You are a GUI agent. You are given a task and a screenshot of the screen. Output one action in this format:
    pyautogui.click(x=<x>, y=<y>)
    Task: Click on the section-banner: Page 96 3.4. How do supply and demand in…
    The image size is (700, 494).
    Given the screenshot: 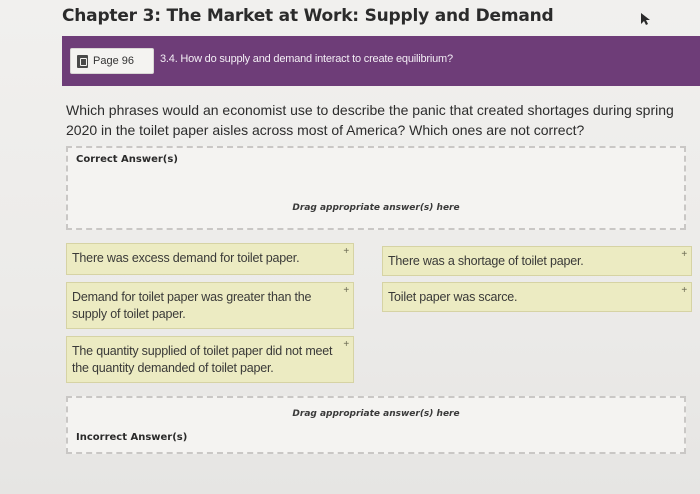 What is the action you would take?
    pyautogui.click(x=381, y=61)
    